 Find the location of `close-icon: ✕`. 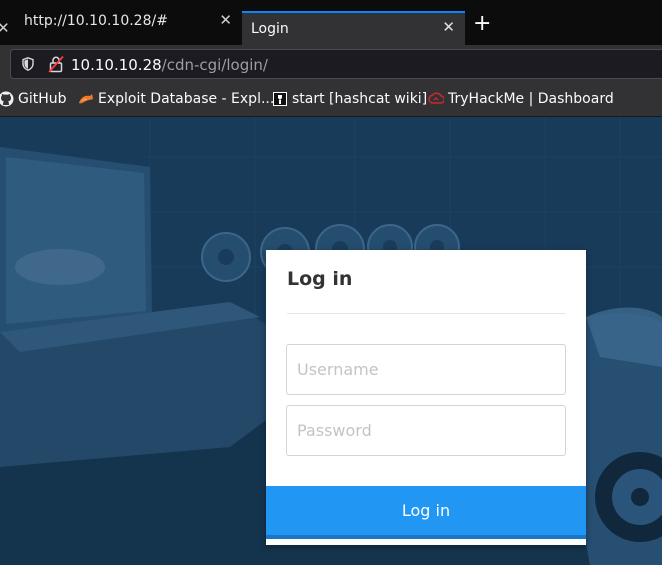

close-icon: ✕ is located at coordinates (5, 28).